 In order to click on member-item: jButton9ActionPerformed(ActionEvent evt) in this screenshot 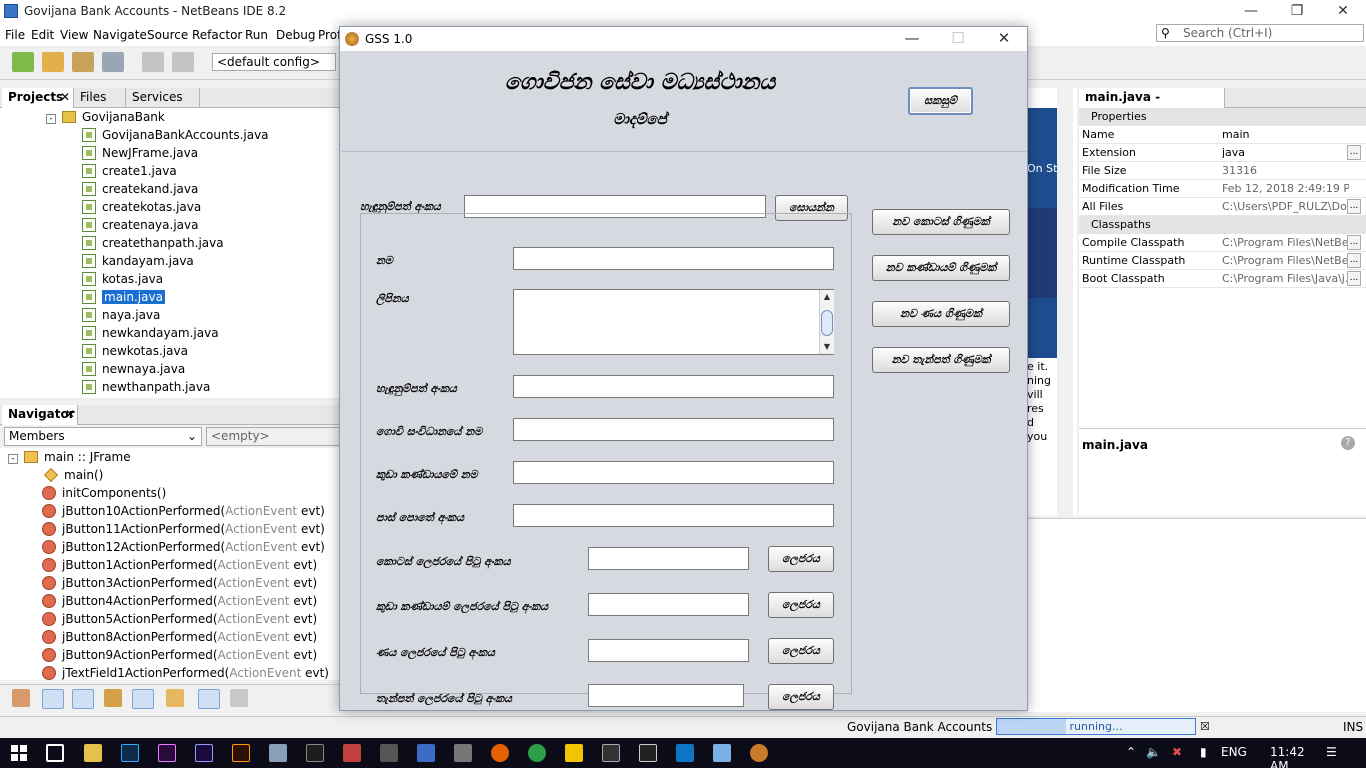, I will do `click(179, 655)`.